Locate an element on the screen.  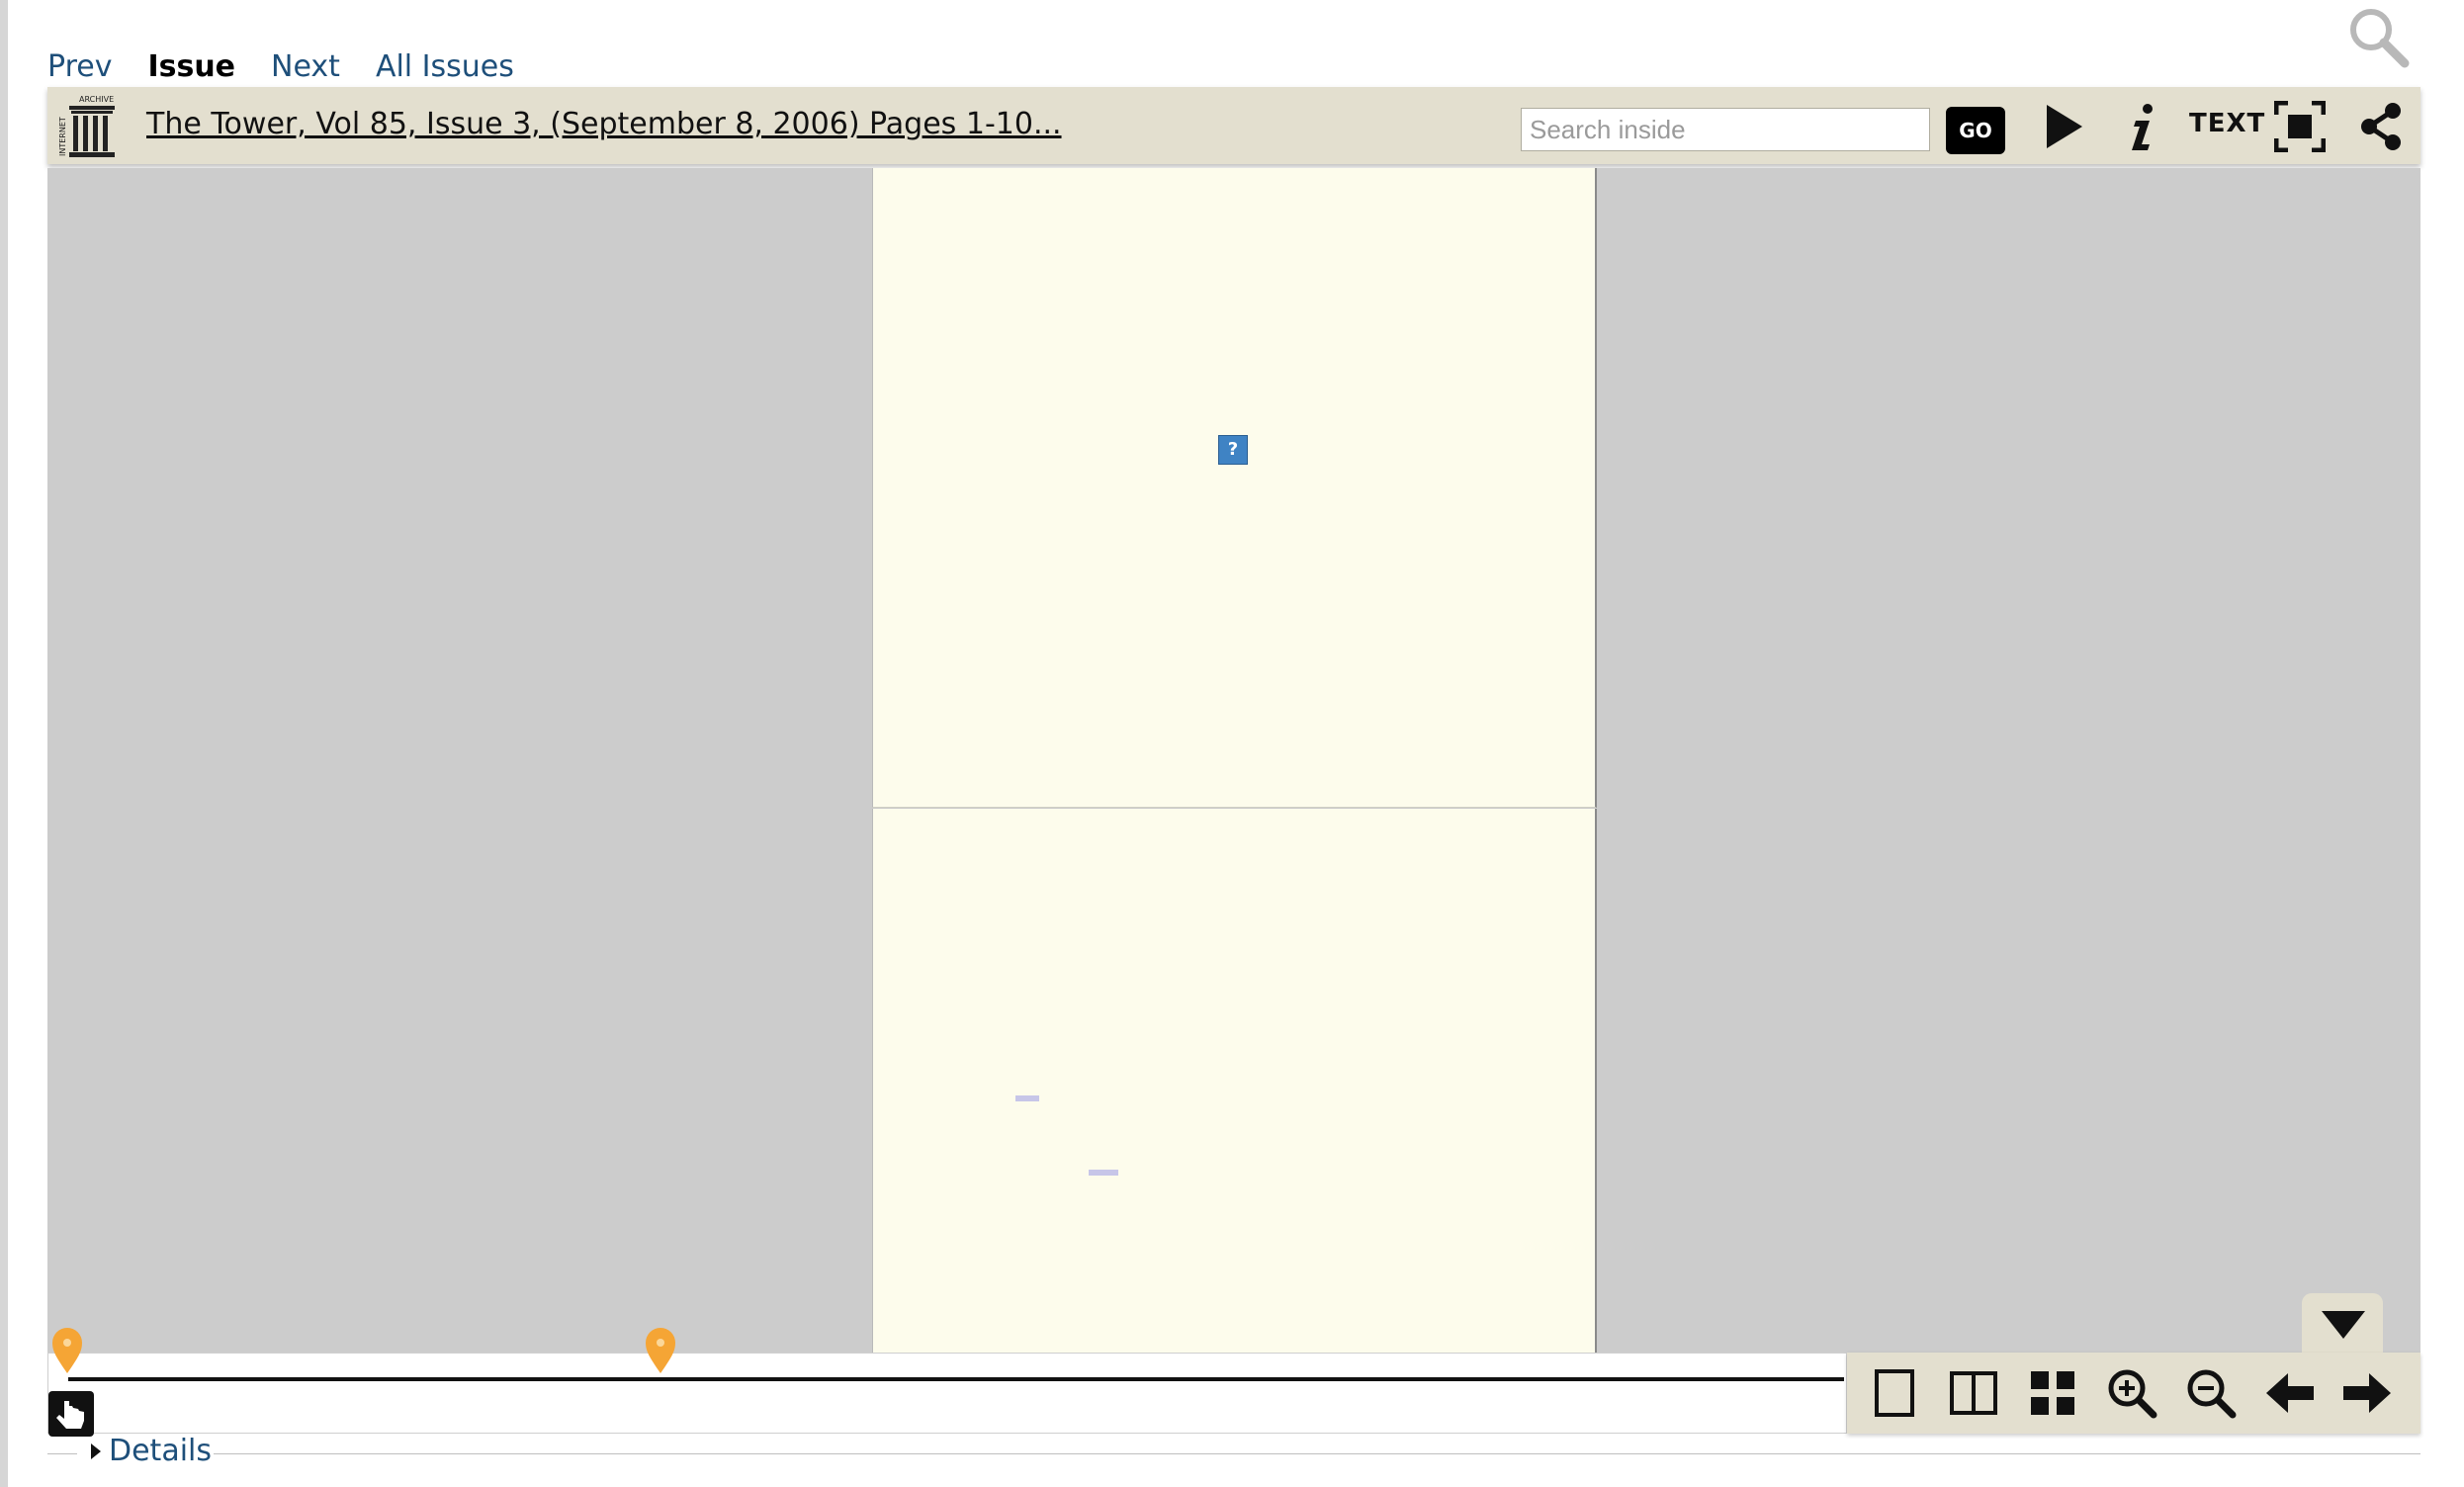
text-mode-button: TEXT is located at coordinates (2227, 124).